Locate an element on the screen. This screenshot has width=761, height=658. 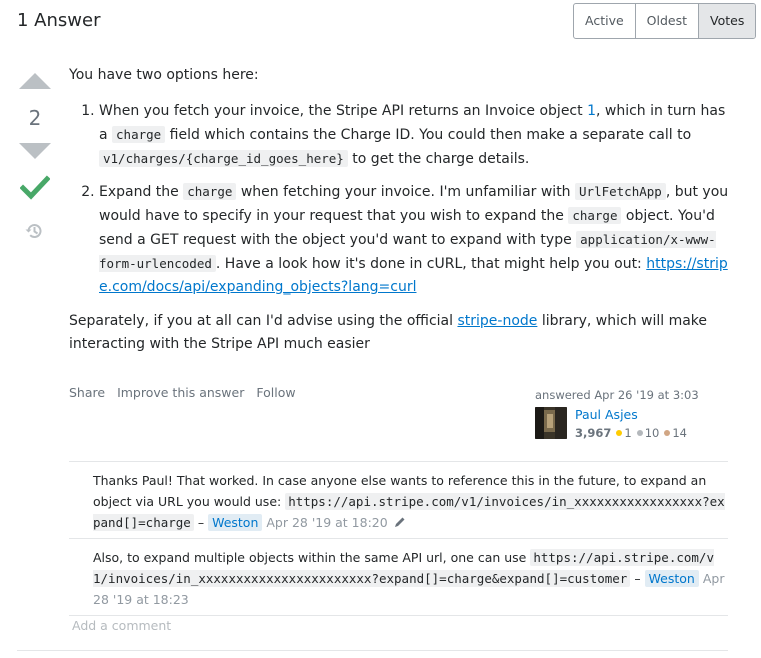
answers-count-heading: 1 Answer is located at coordinates (59, 20).